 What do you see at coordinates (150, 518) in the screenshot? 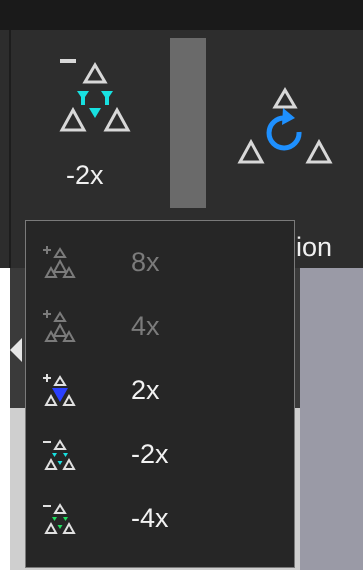
I see `menu-item-label: -4x` at bounding box center [150, 518].